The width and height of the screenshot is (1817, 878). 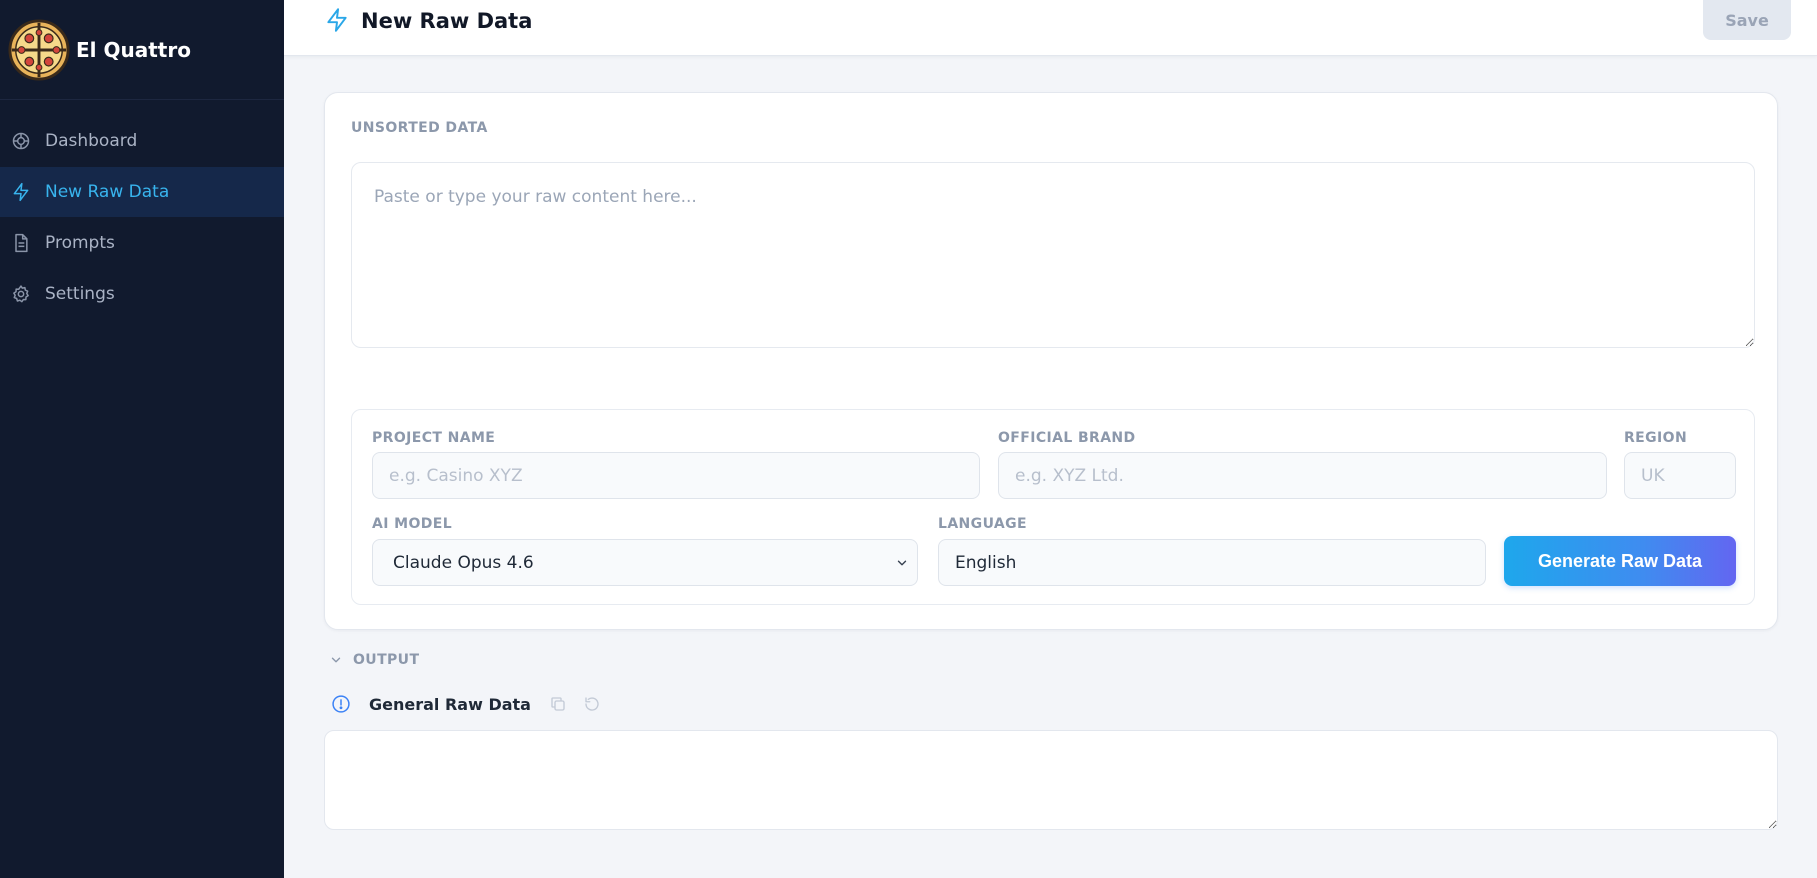 What do you see at coordinates (558, 704) in the screenshot?
I see `copy-icon` at bounding box center [558, 704].